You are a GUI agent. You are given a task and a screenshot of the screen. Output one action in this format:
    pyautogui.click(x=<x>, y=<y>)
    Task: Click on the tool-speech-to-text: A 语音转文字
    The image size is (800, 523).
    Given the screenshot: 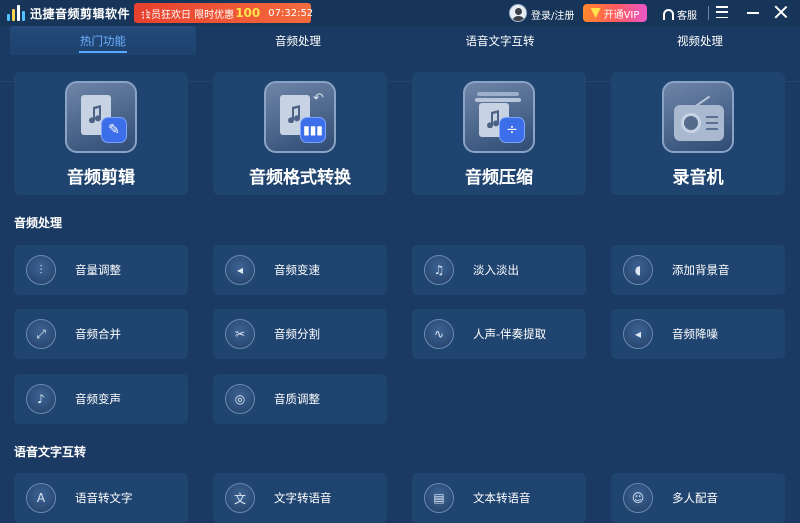 What is the action you would take?
    pyautogui.click(x=101, y=498)
    